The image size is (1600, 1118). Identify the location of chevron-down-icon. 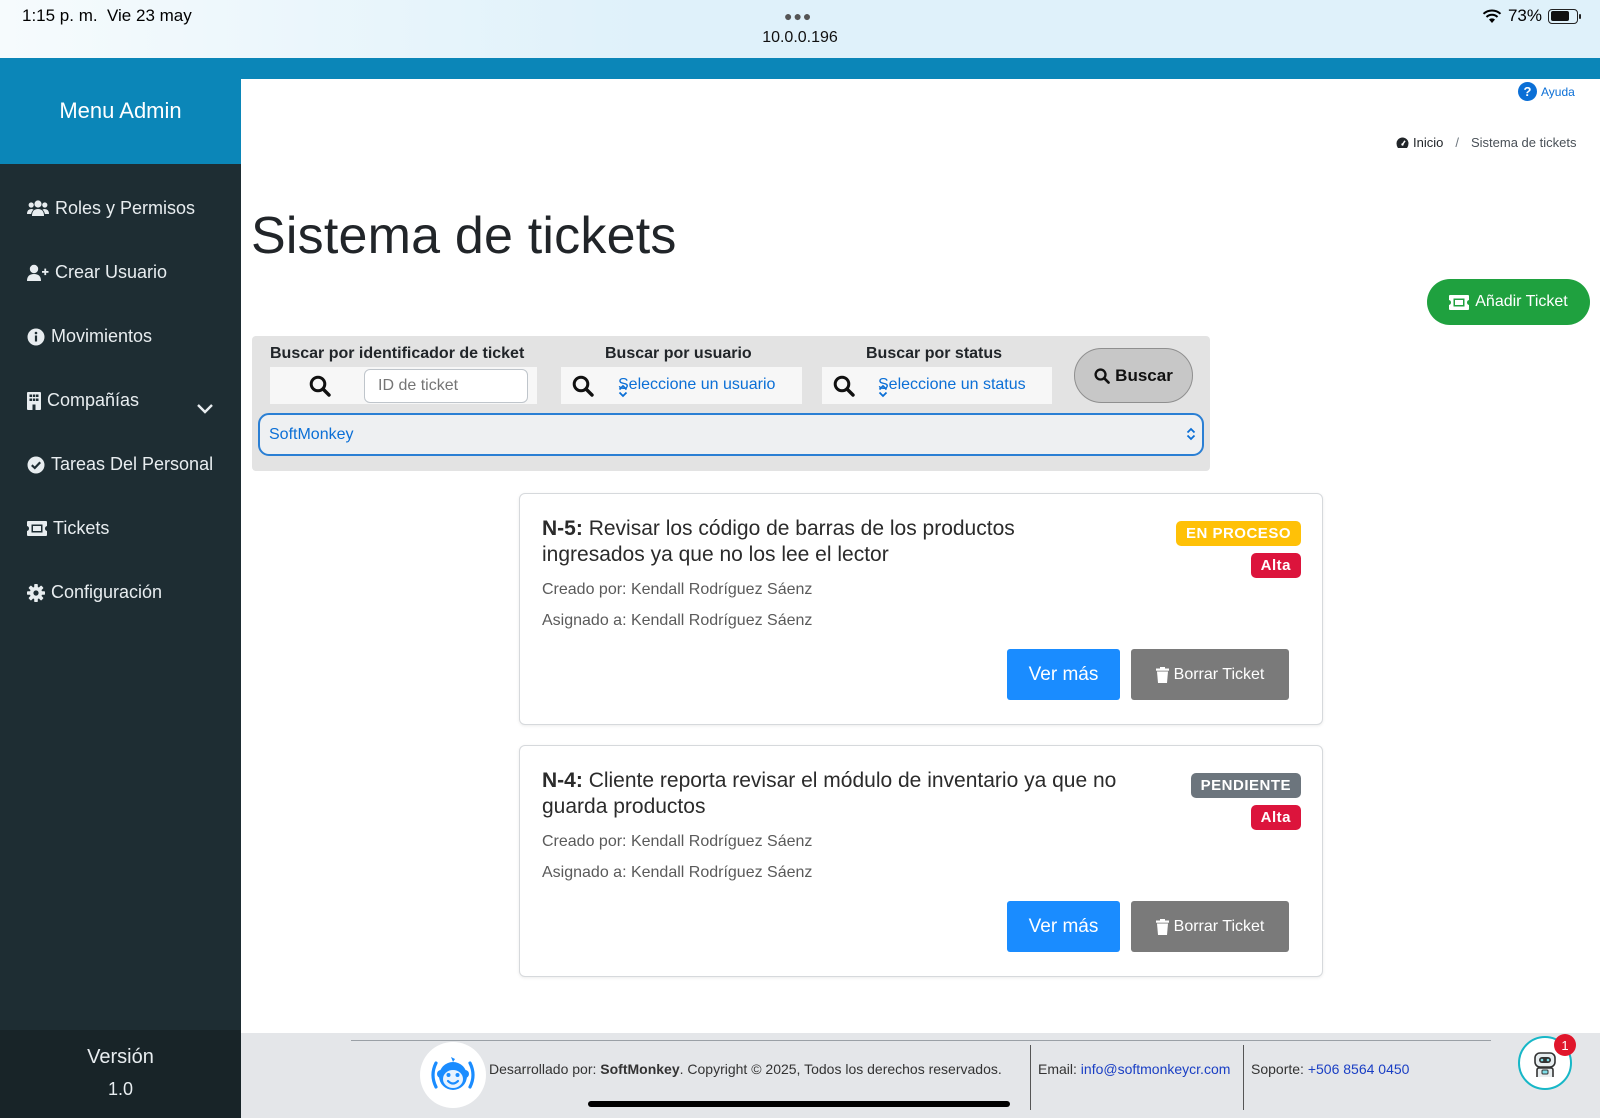
(205, 408).